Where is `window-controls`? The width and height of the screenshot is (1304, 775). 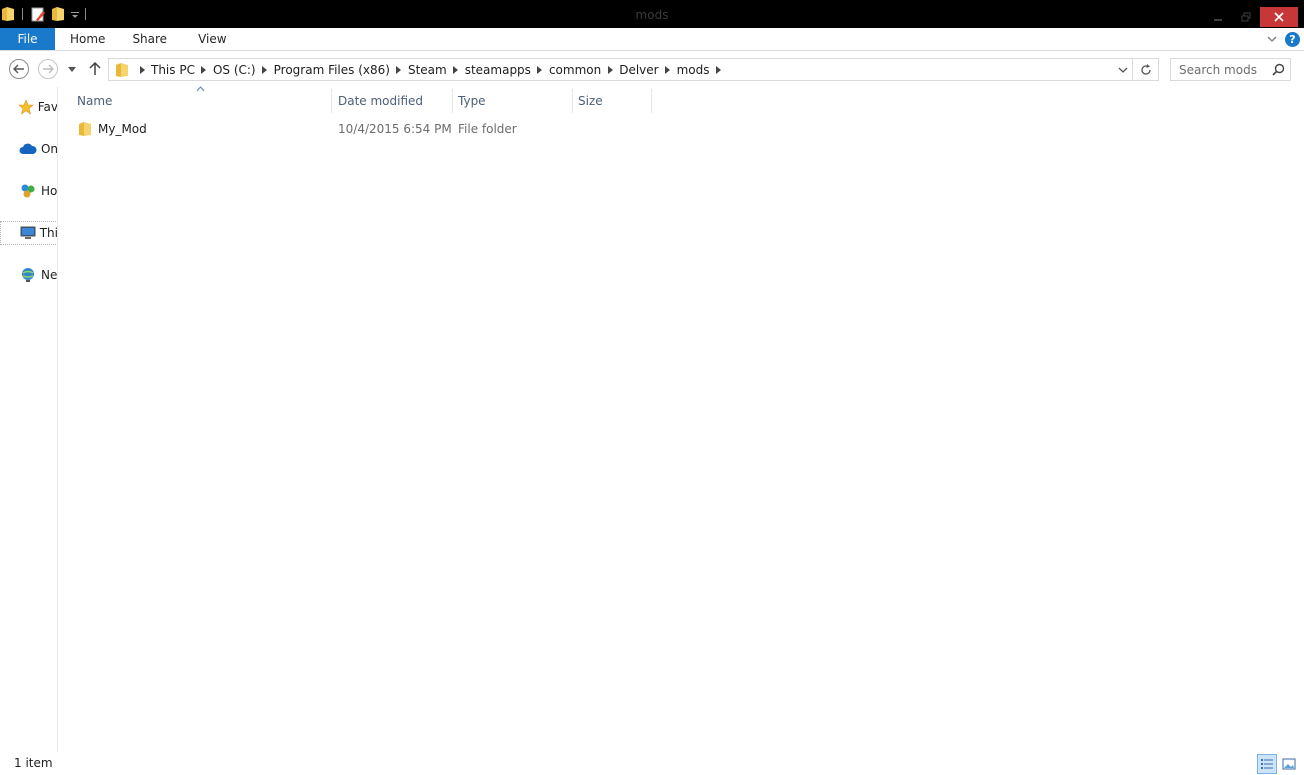
window-controls is located at coordinates (1254, 14).